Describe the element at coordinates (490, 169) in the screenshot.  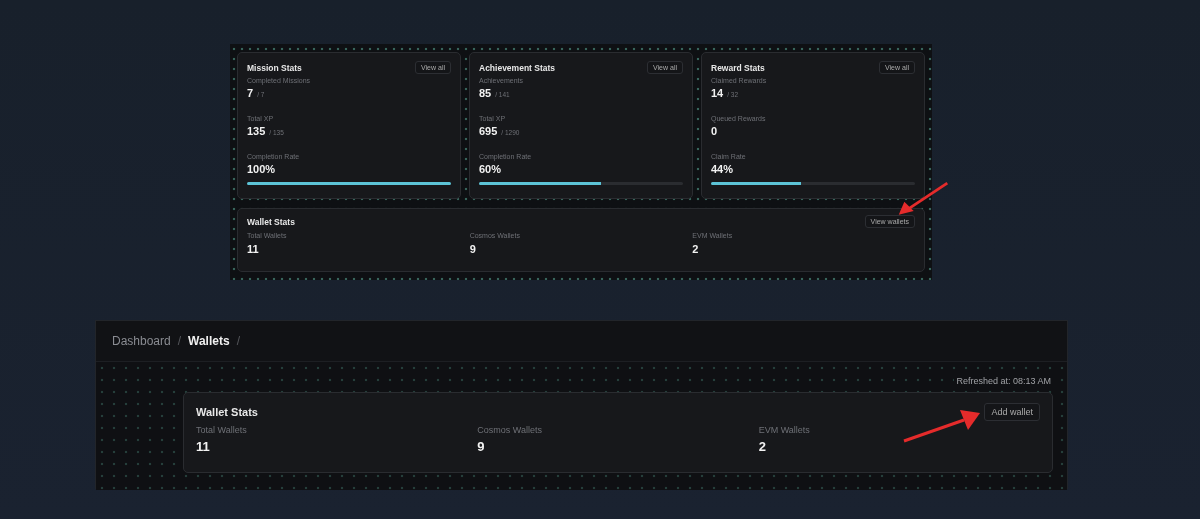
I see `metric-value: 60%` at that location.